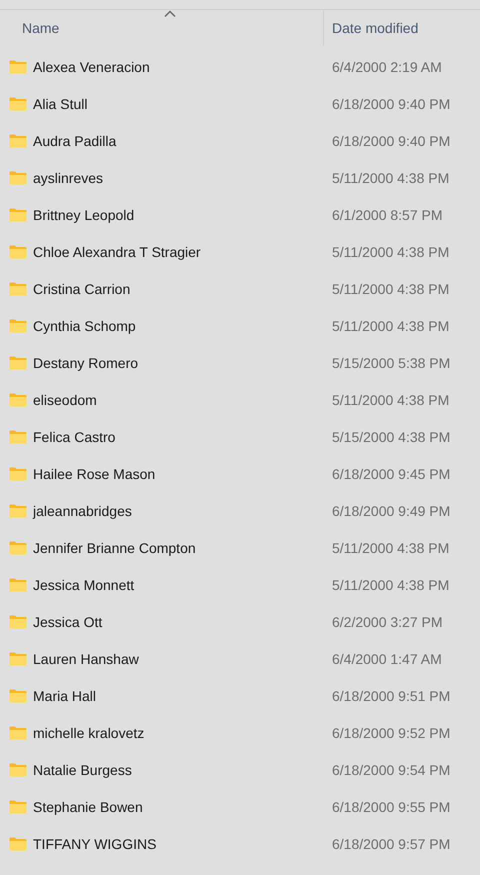  I want to click on date-modified: 6/18/2000 9:51 PM, so click(391, 696).